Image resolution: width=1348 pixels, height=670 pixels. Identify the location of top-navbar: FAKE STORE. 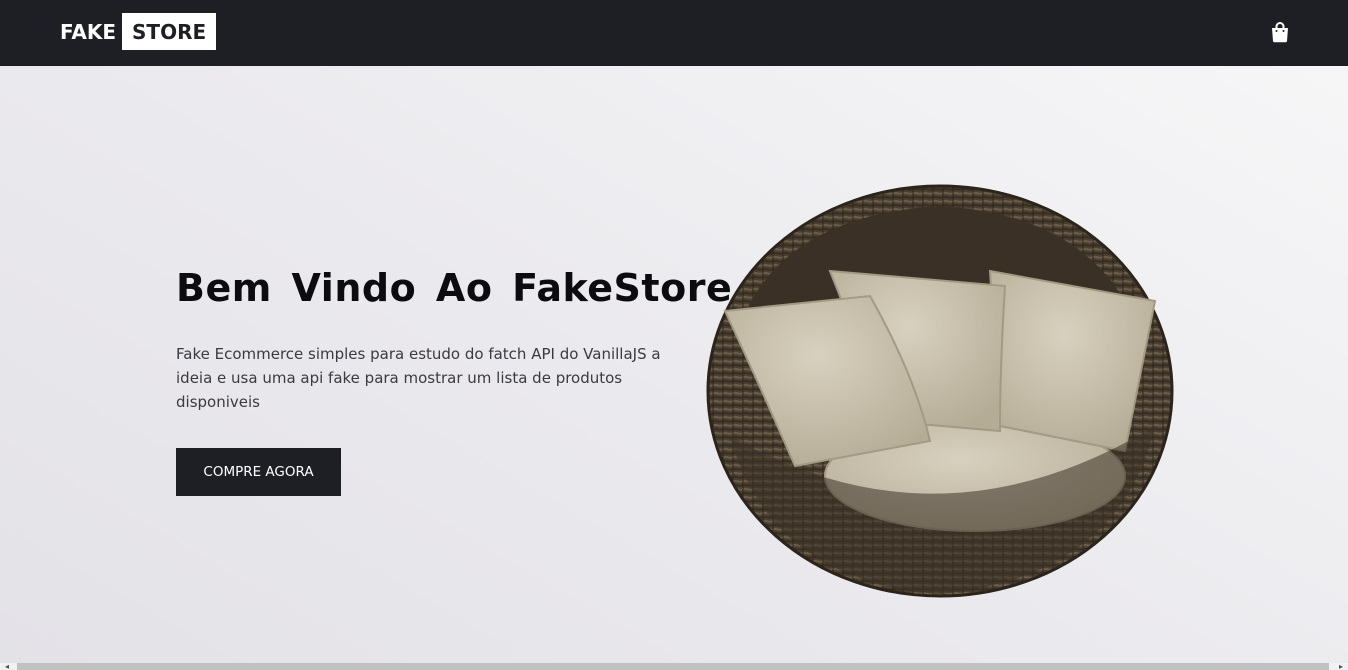
(674, 33).